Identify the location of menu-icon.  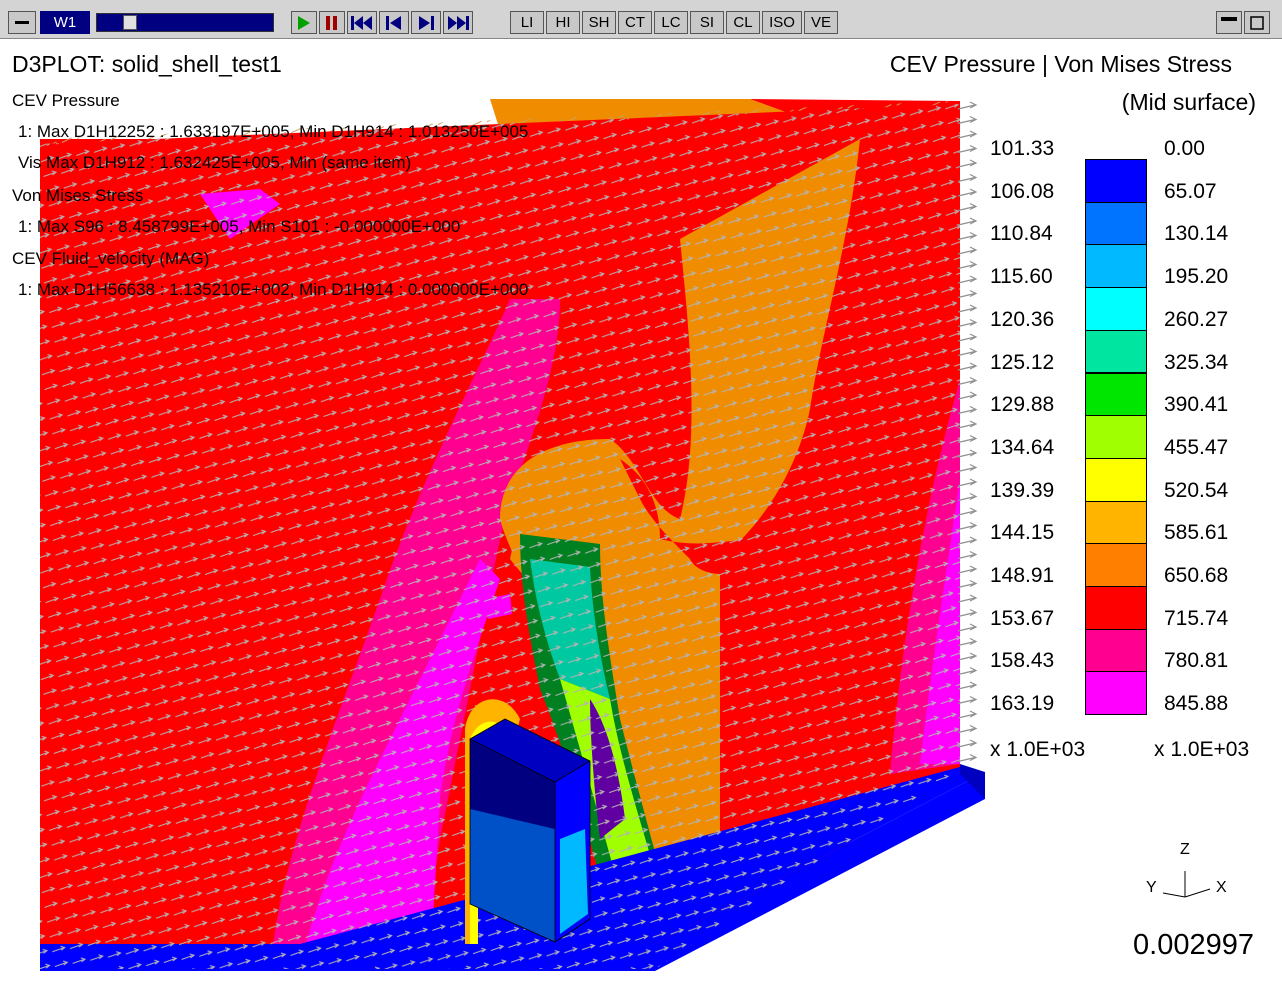
(22, 22).